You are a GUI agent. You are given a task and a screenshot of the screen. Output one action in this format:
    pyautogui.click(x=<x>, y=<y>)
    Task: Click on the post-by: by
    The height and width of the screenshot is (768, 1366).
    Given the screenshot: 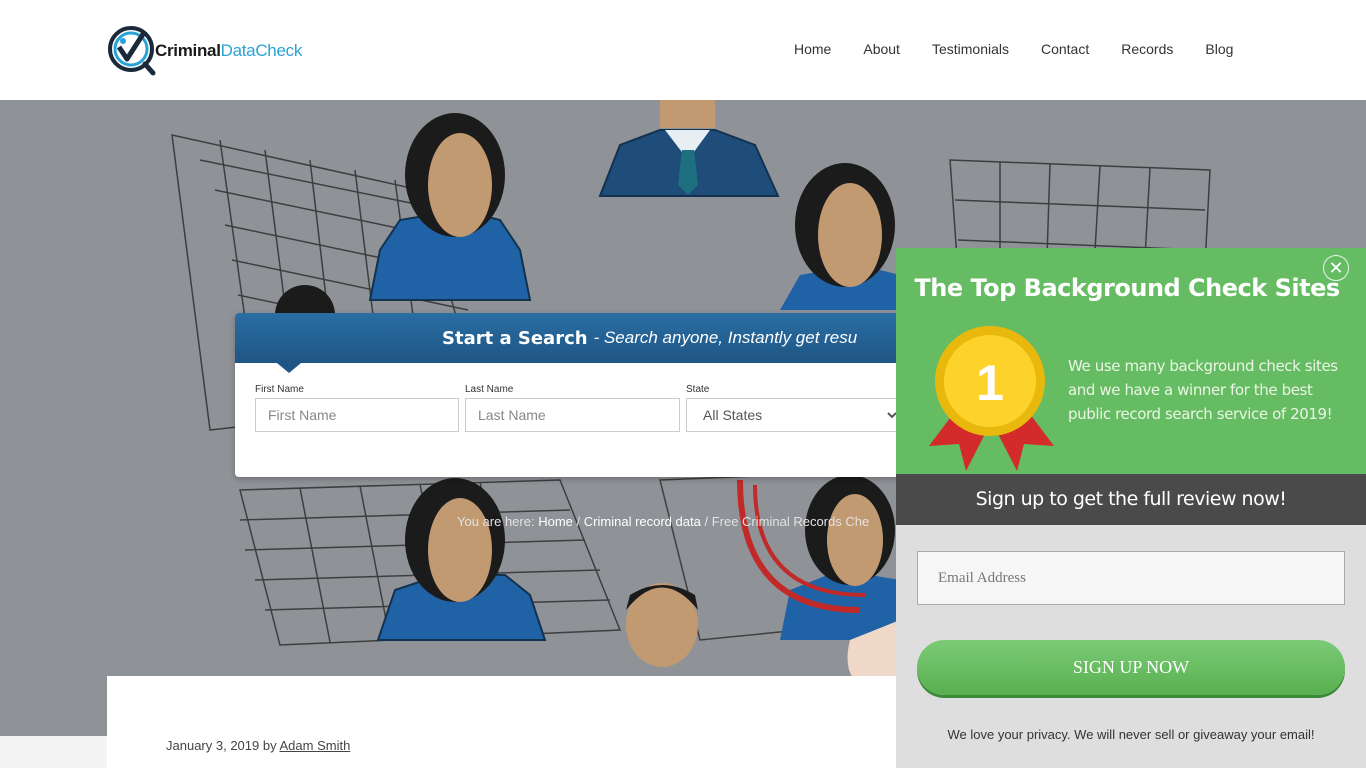 What is the action you would take?
    pyautogui.click(x=269, y=745)
    